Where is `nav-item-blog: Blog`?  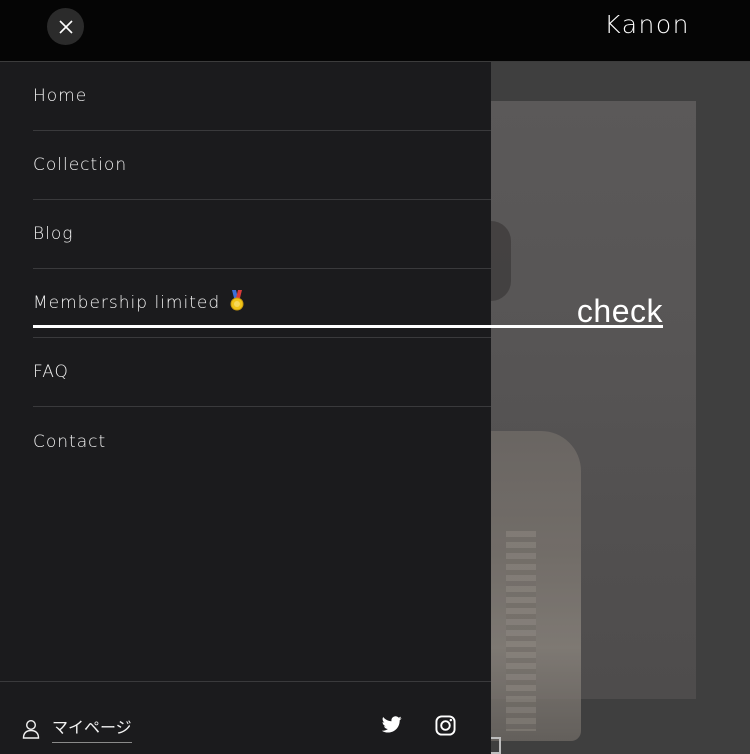 nav-item-blog: Blog is located at coordinates (262, 234).